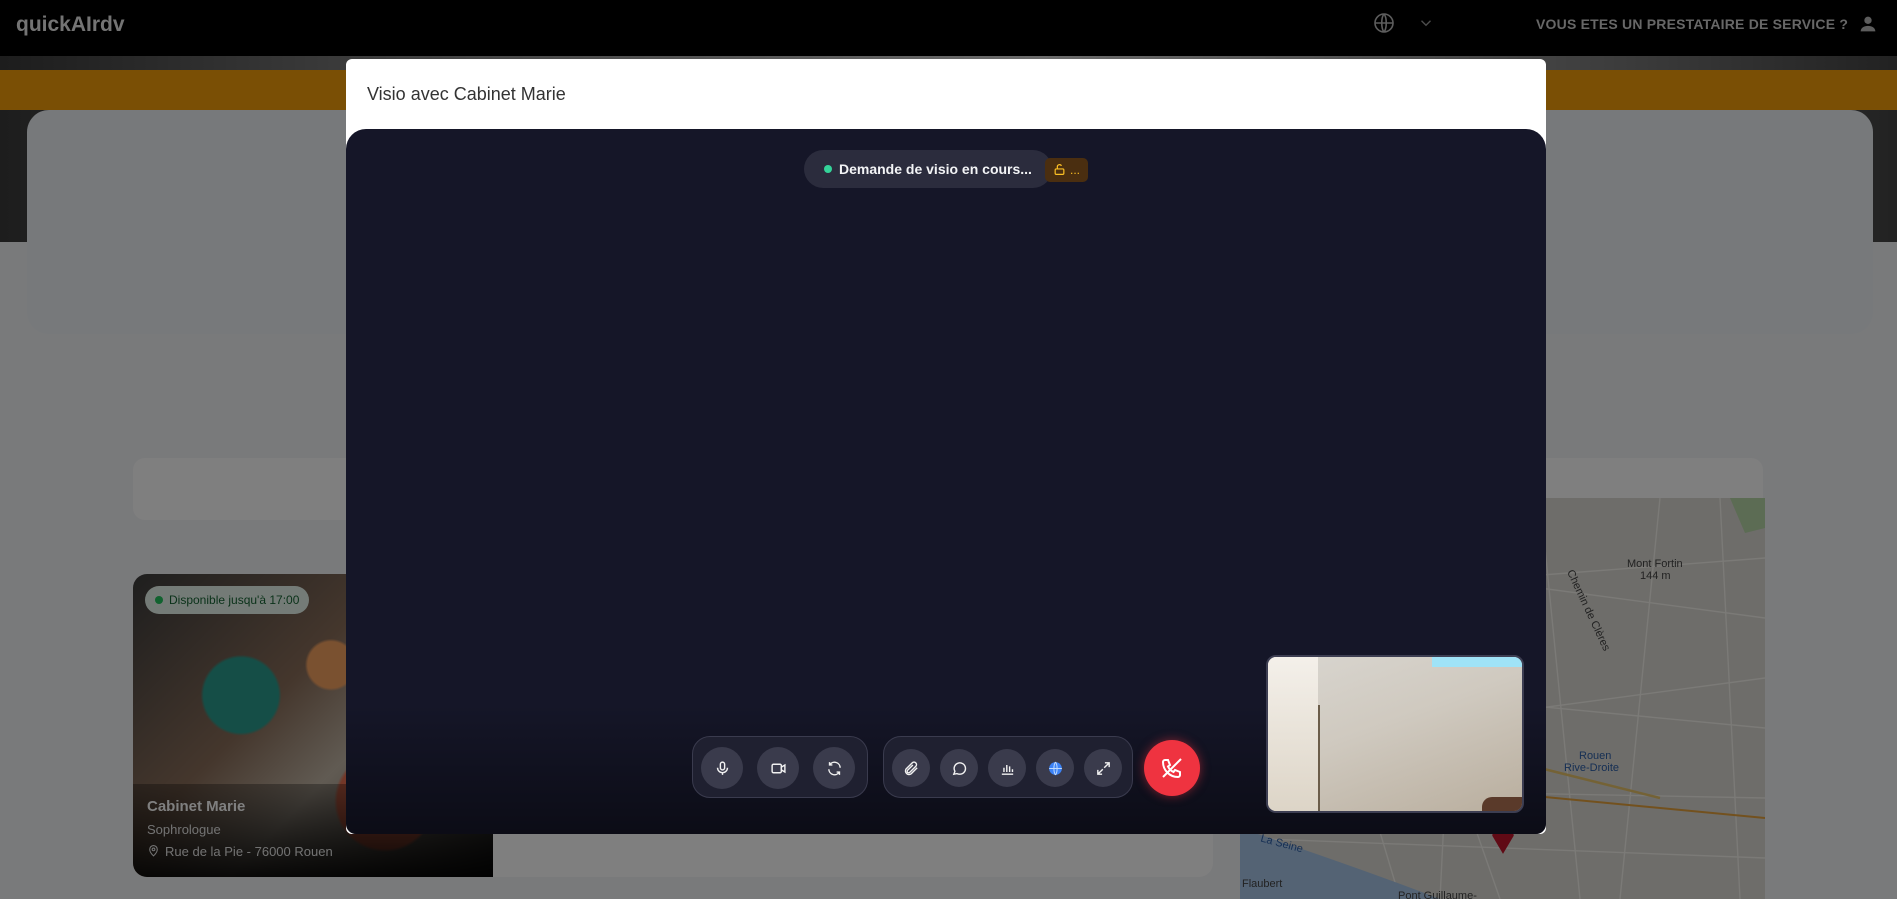  What do you see at coordinates (1477, 662) in the screenshot?
I see `preview-window` at bounding box center [1477, 662].